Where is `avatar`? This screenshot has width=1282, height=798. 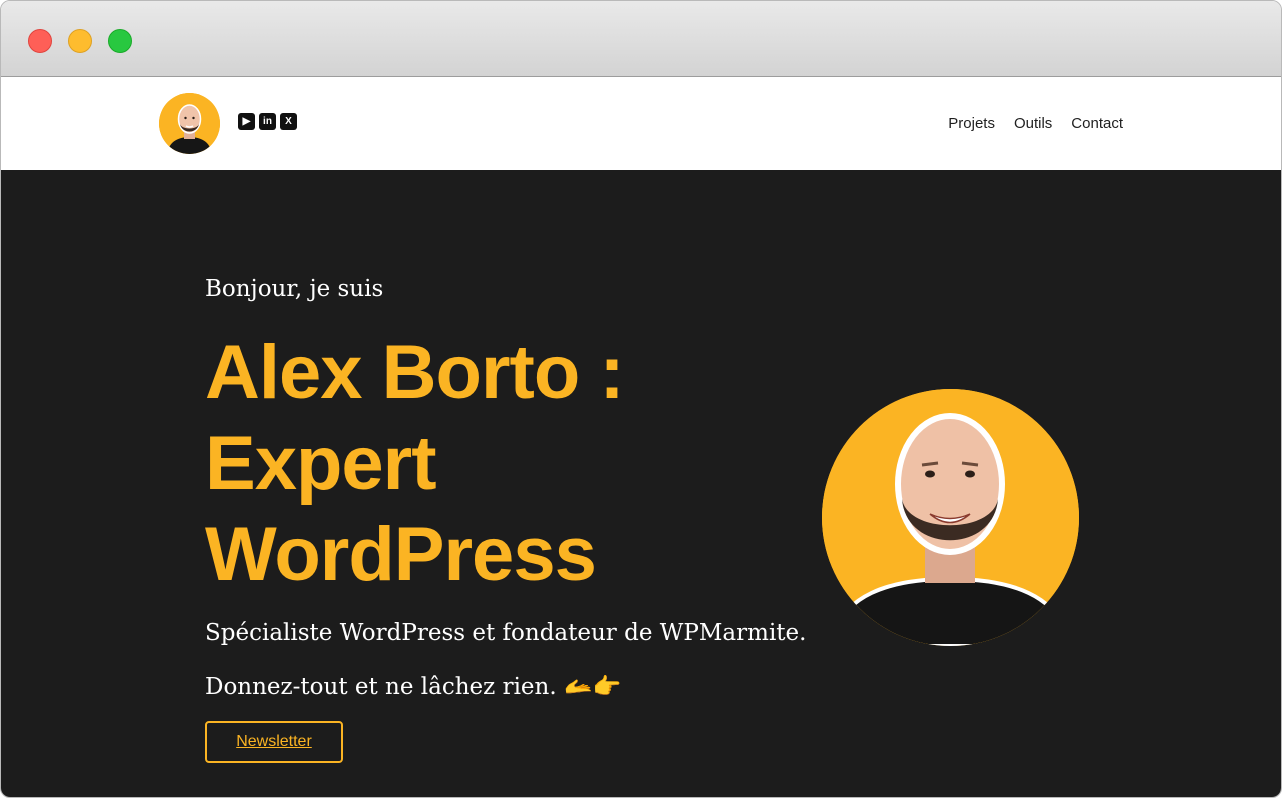 avatar is located at coordinates (189, 123).